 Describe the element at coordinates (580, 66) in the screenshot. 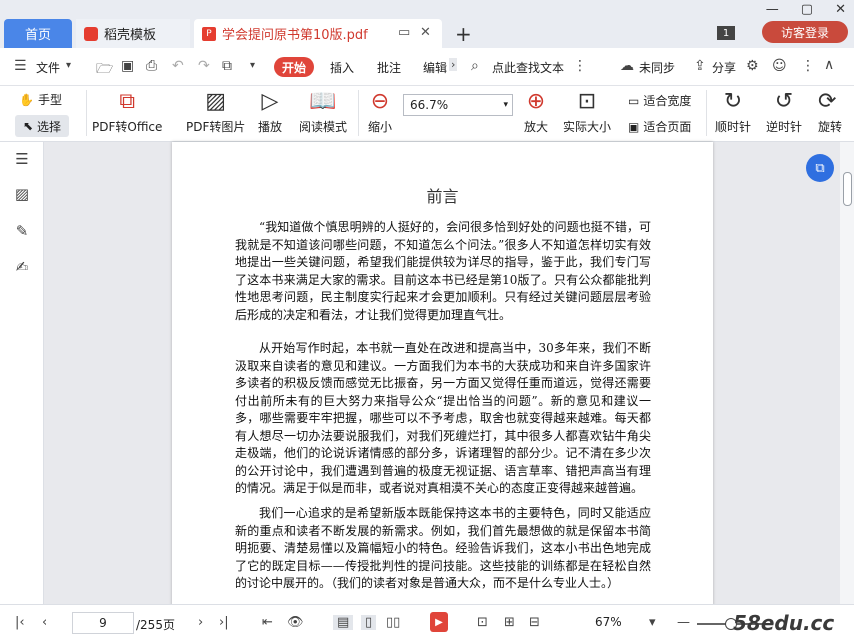

I see `more-options-icon: ⋮` at that location.